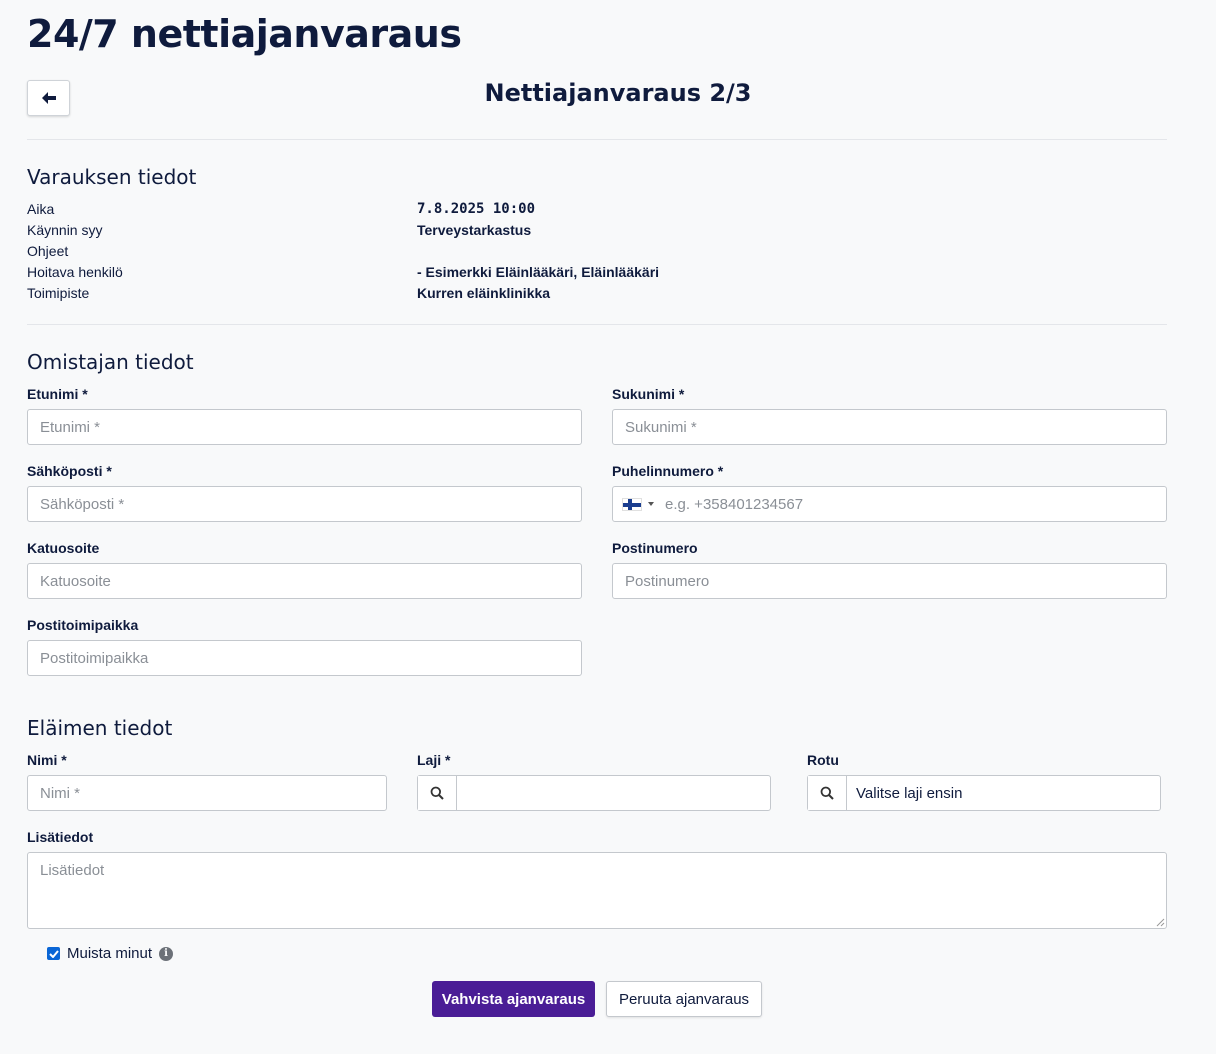 This screenshot has height=1054, width=1216. What do you see at coordinates (434, 760) in the screenshot?
I see `species-label: Laji *` at bounding box center [434, 760].